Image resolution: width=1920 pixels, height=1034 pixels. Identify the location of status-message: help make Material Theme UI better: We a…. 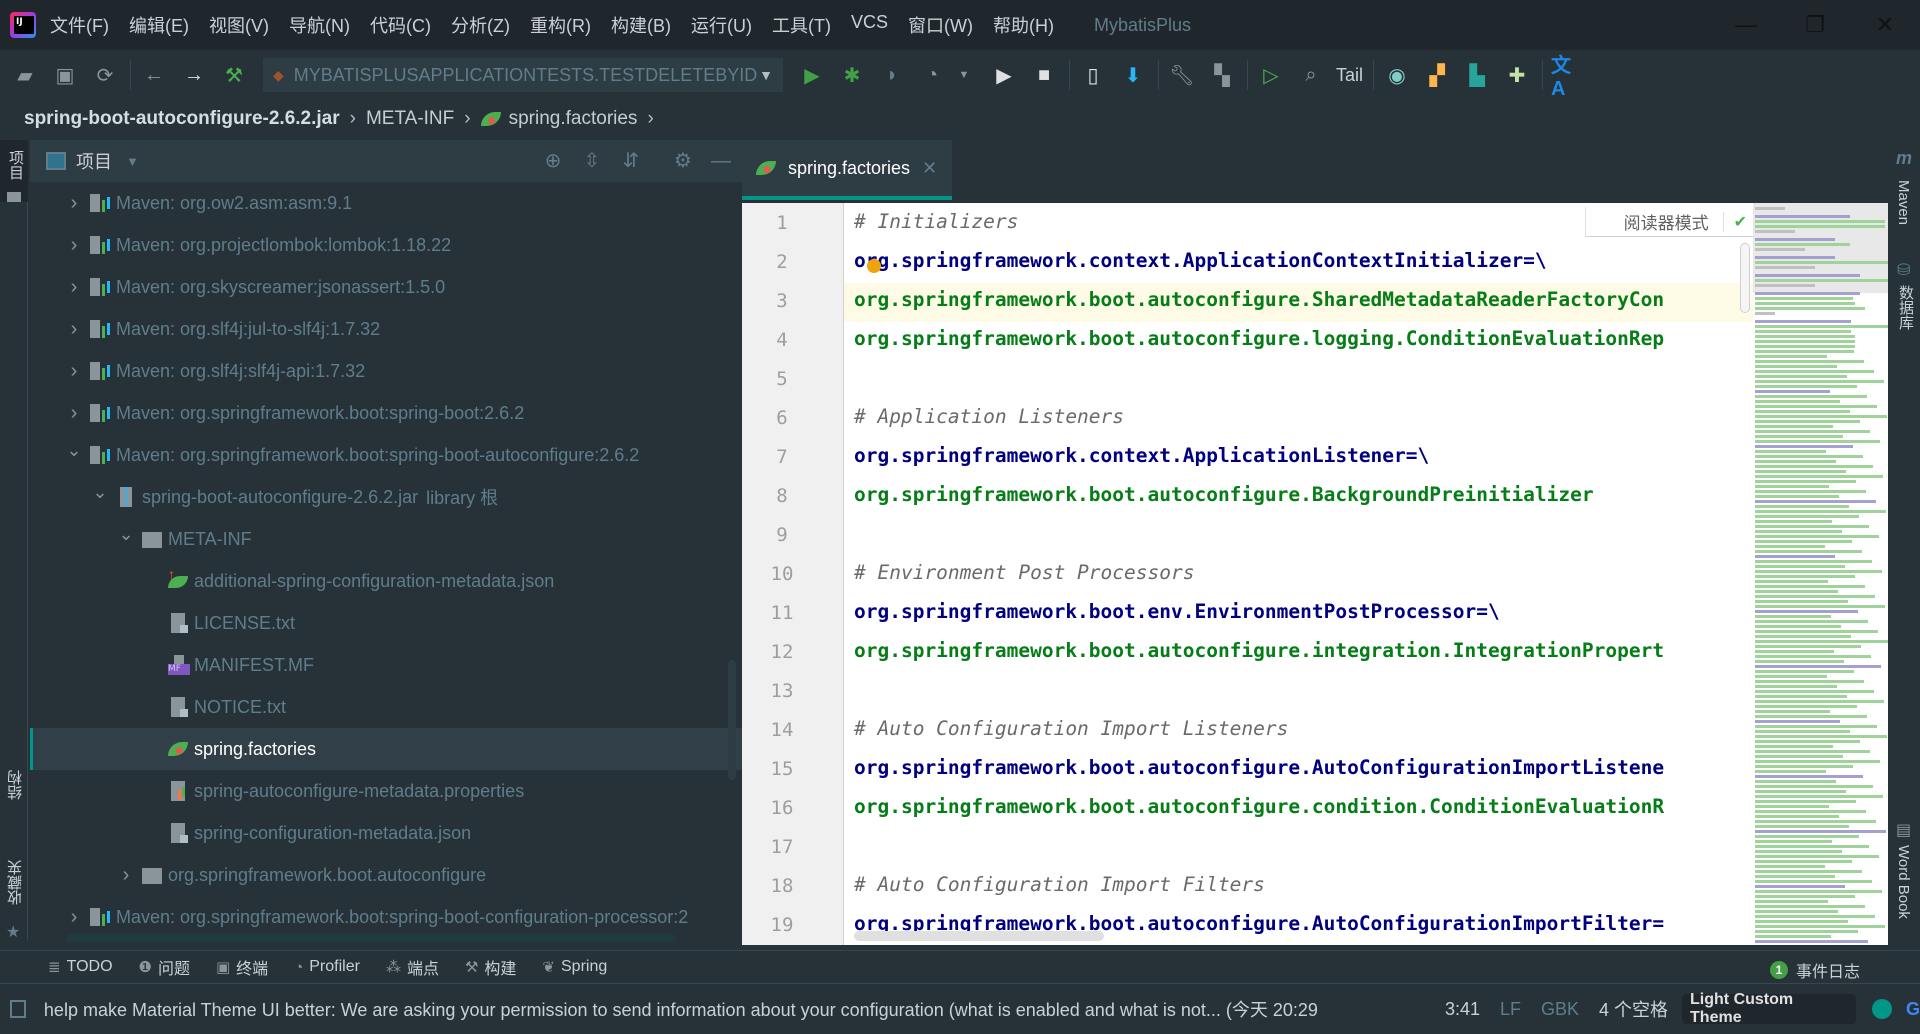
(734, 1009).